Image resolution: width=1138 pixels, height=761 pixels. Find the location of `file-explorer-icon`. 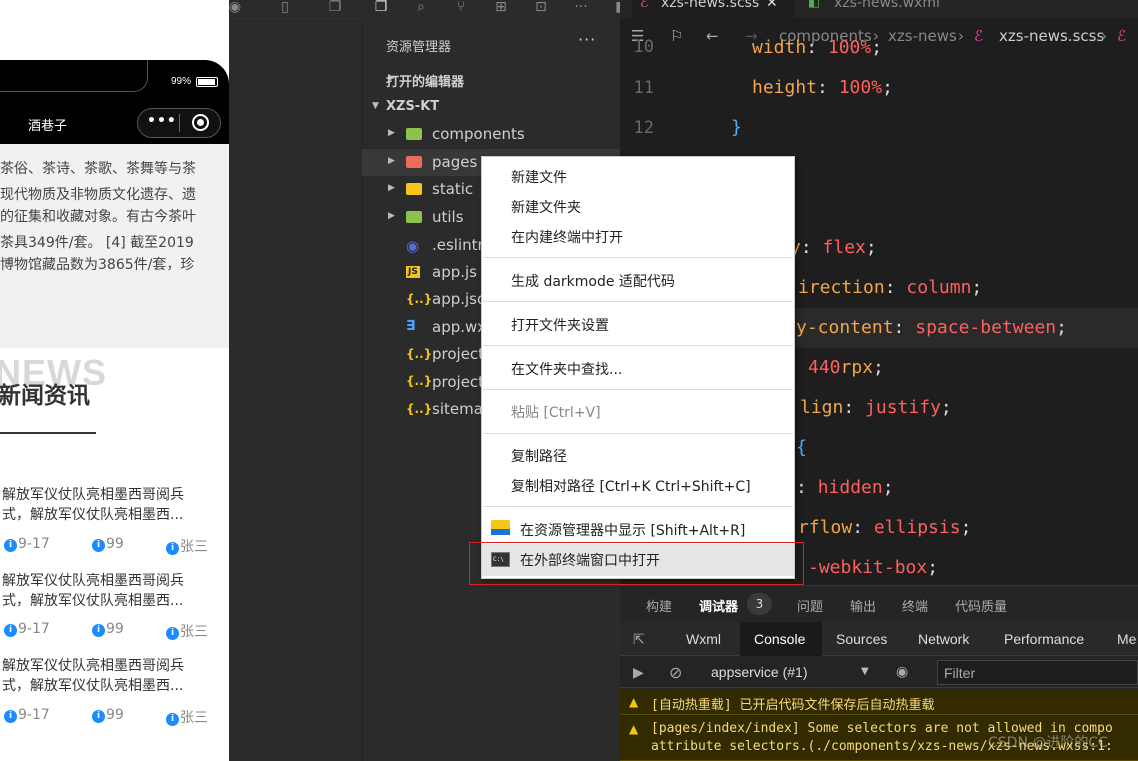

file-explorer-icon is located at coordinates (500, 527).